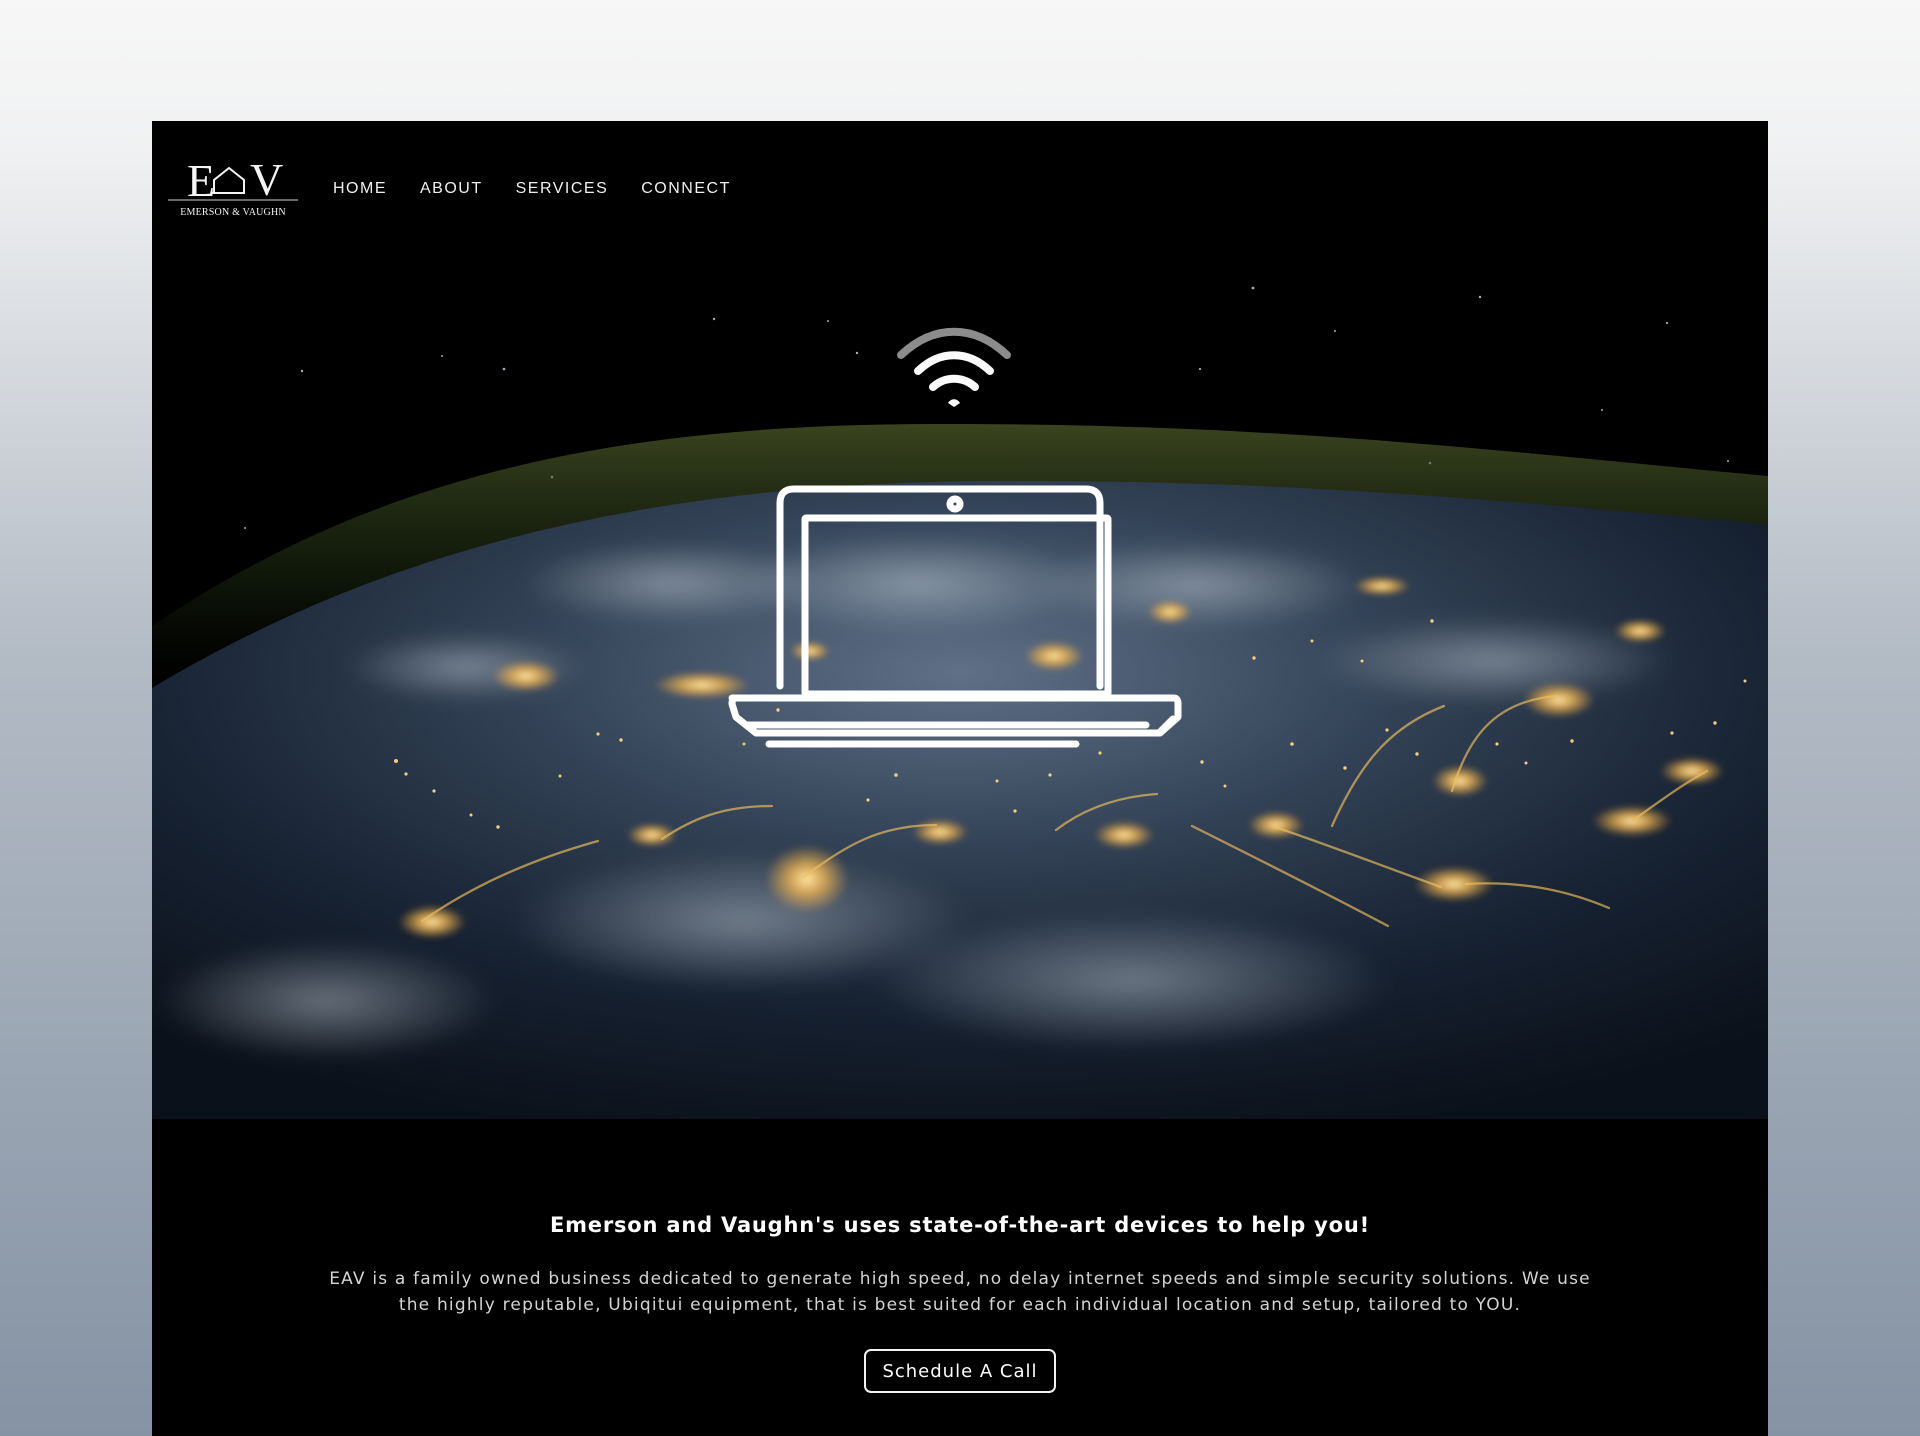 This screenshot has width=1920, height=1436. Describe the element at coordinates (201, 180) in the screenshot. I see `svg-text: E` at that location.